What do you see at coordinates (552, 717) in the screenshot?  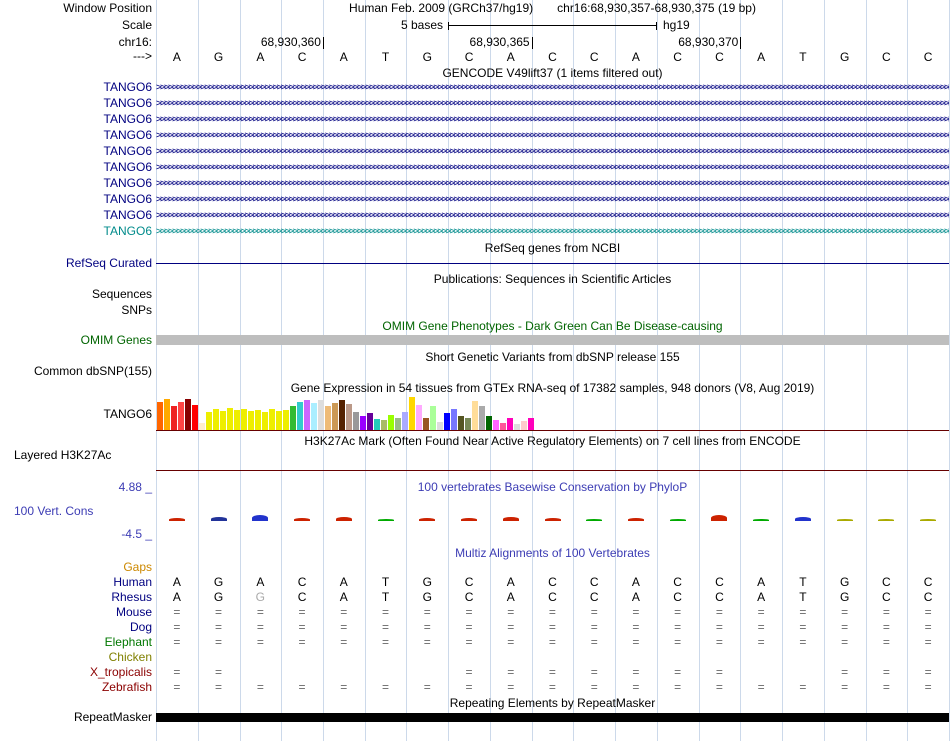 I see `repeat-element-bar` at bounding box center [552, 717].